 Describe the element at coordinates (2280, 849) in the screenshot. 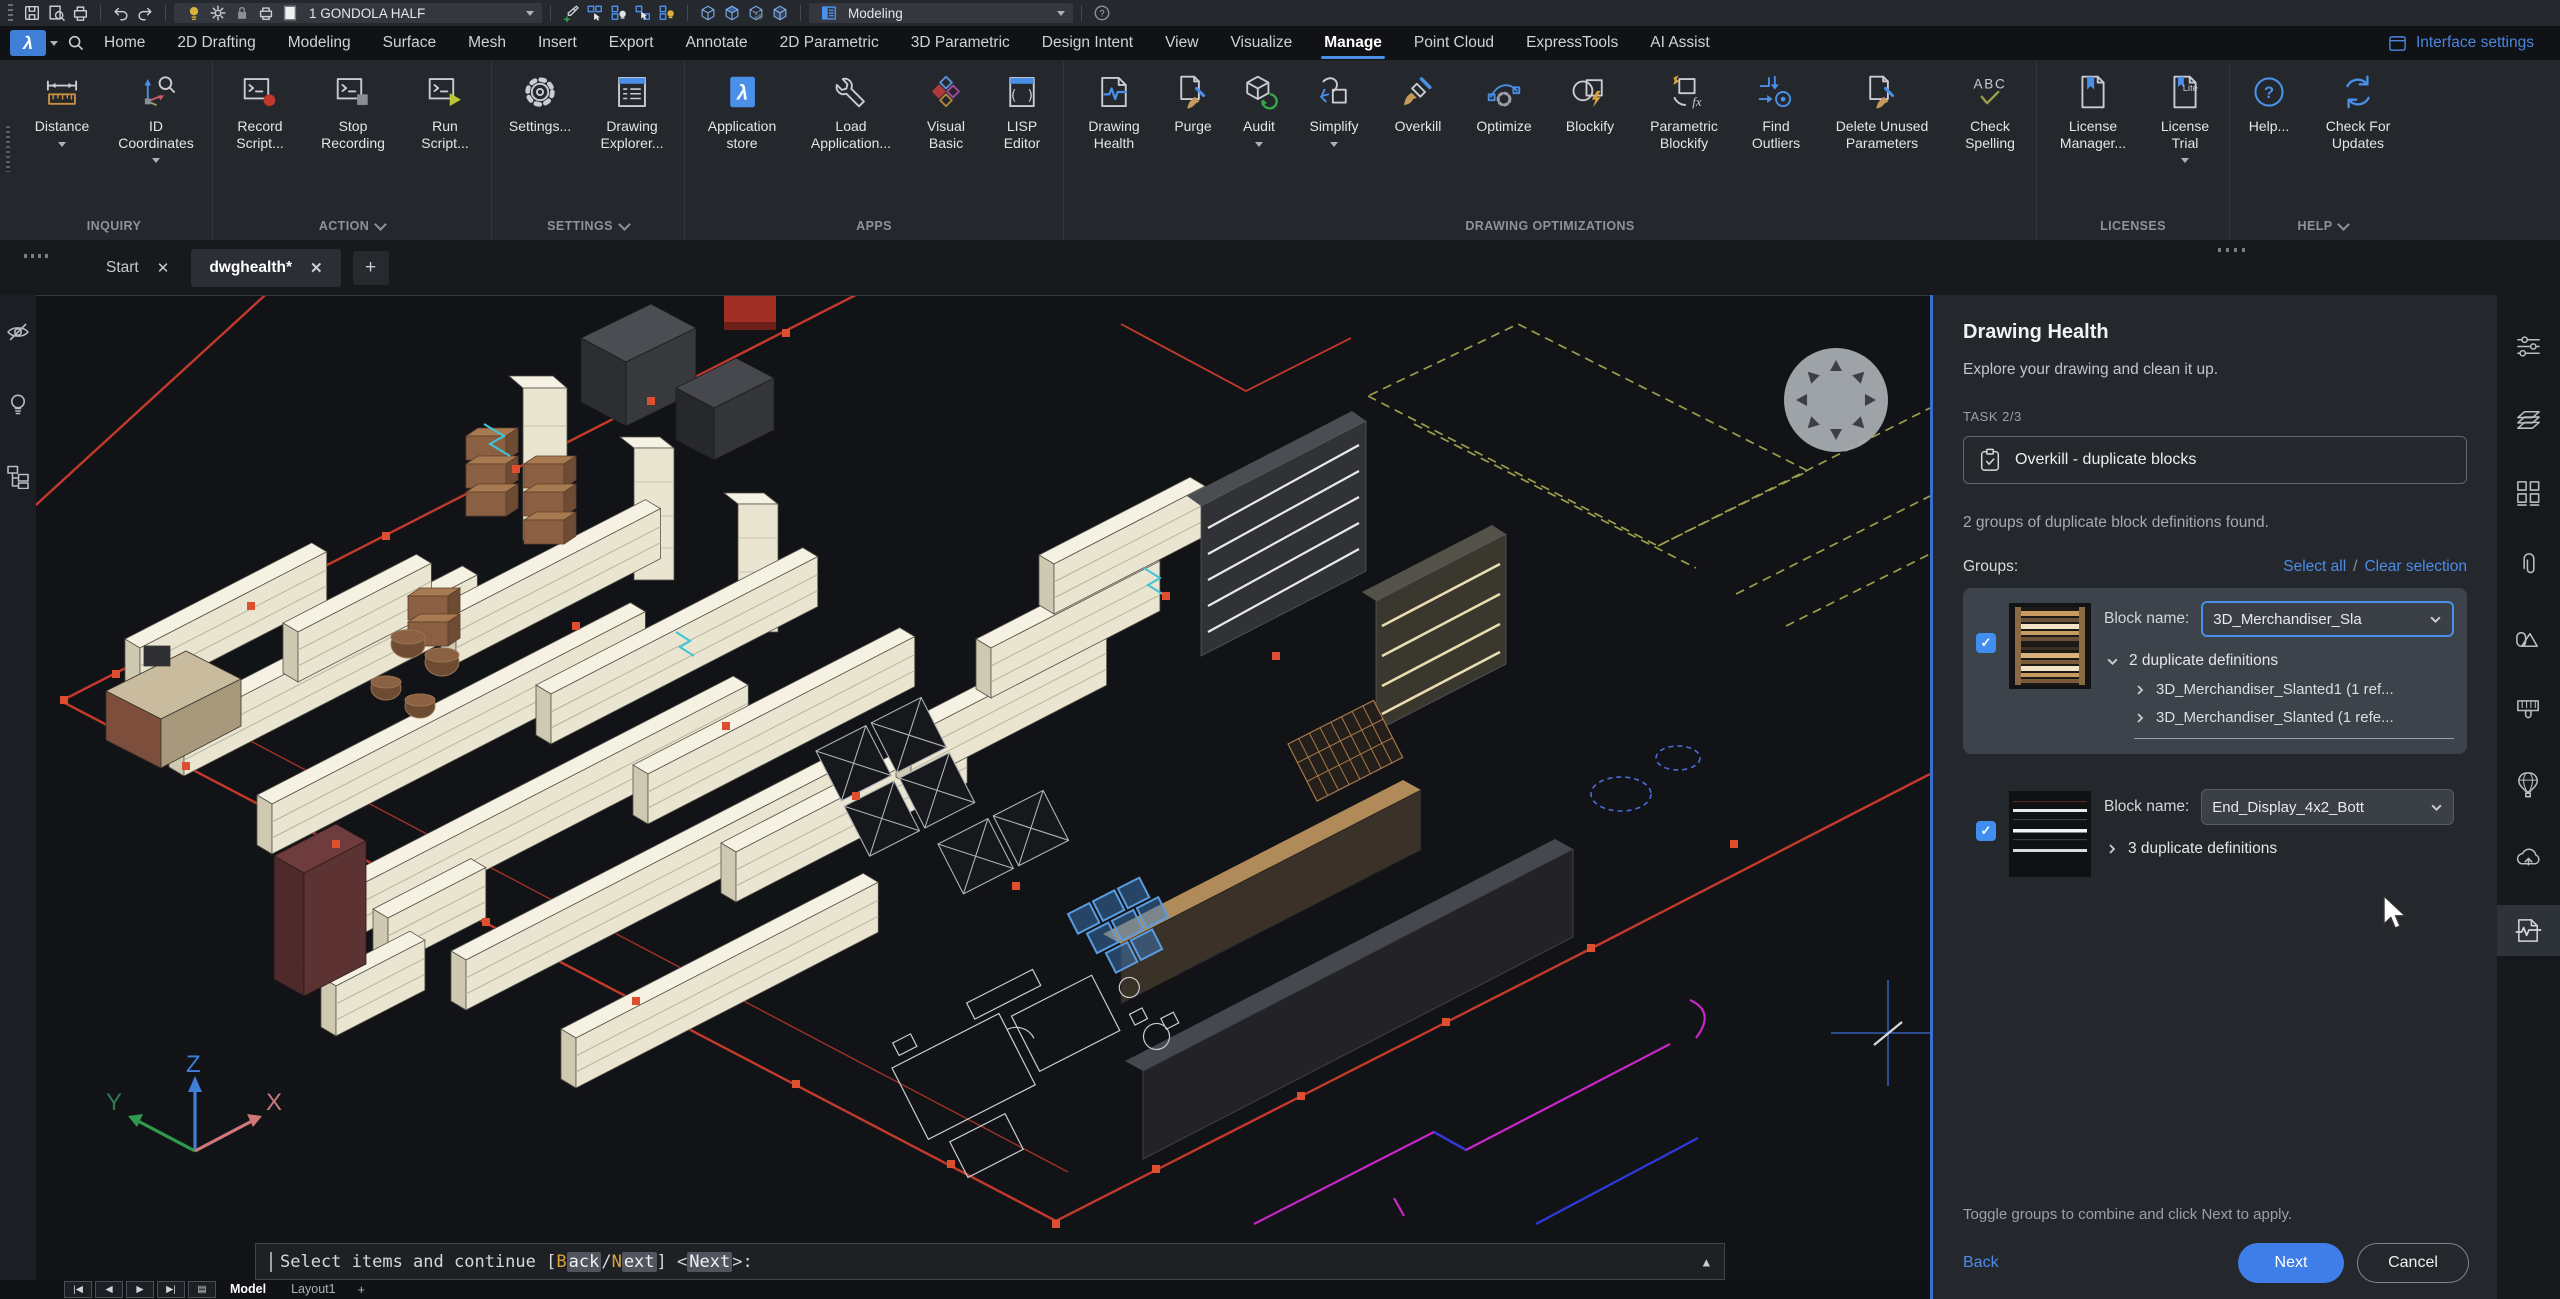

I see `duplicates-toggle: 3 duplicate definitions` at that location.